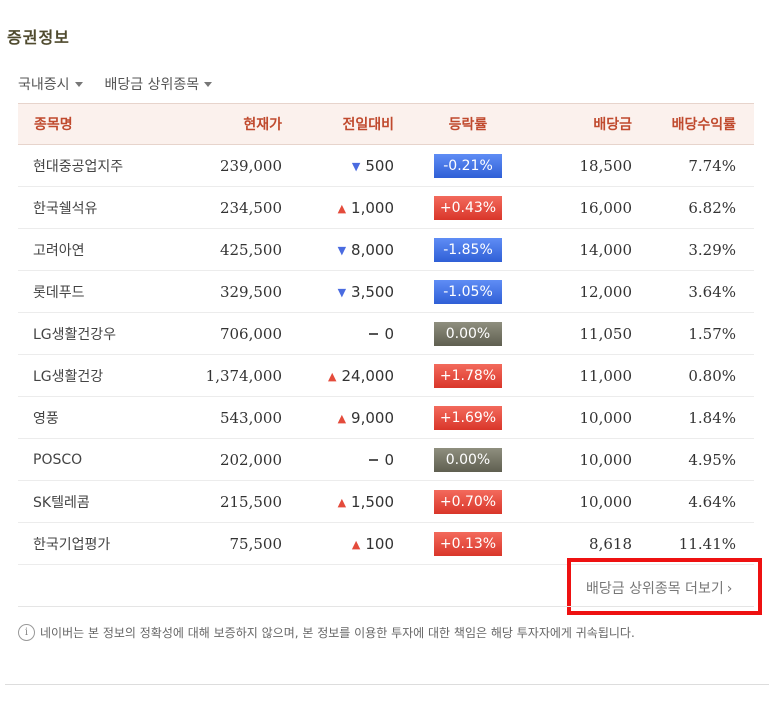 This screenshot has height=710, width=773. Describe the element at coordinates (98, 460) in the screenshot. I see `stock-name: POSCO` at that location.